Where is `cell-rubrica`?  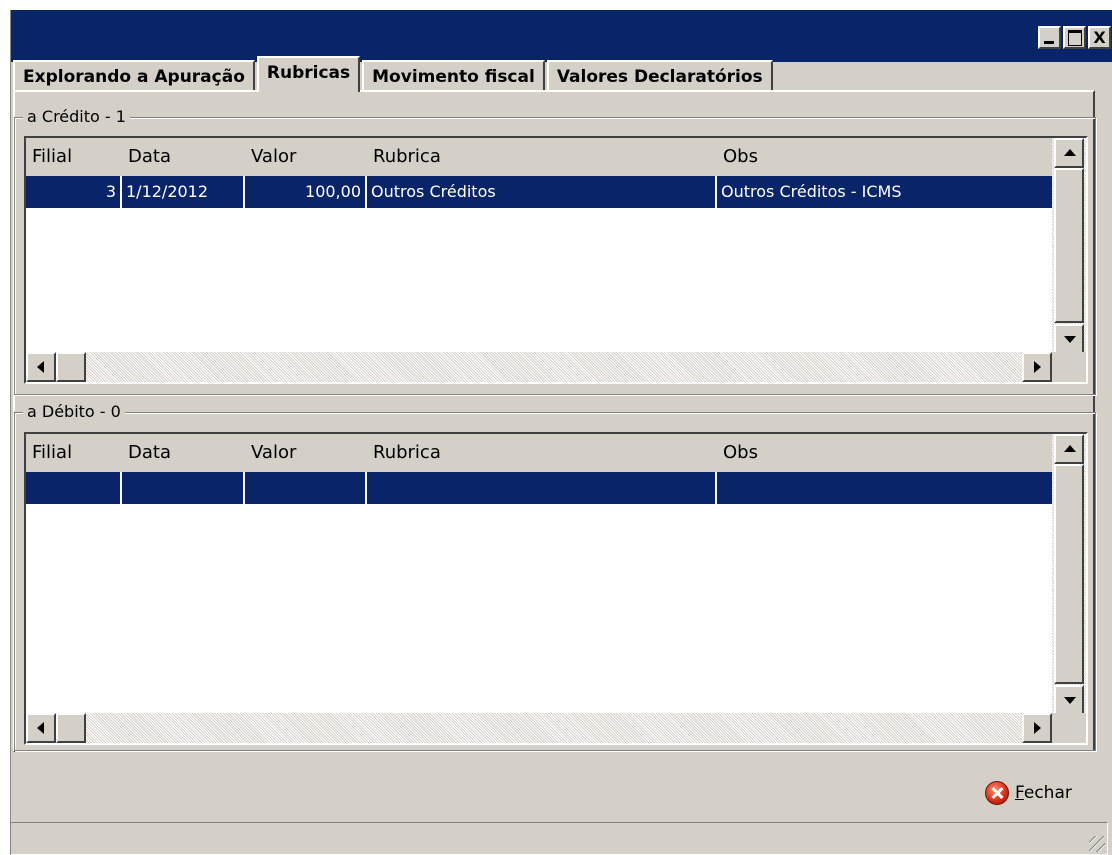
cell-rubrica is located at coordinates (542, 488).